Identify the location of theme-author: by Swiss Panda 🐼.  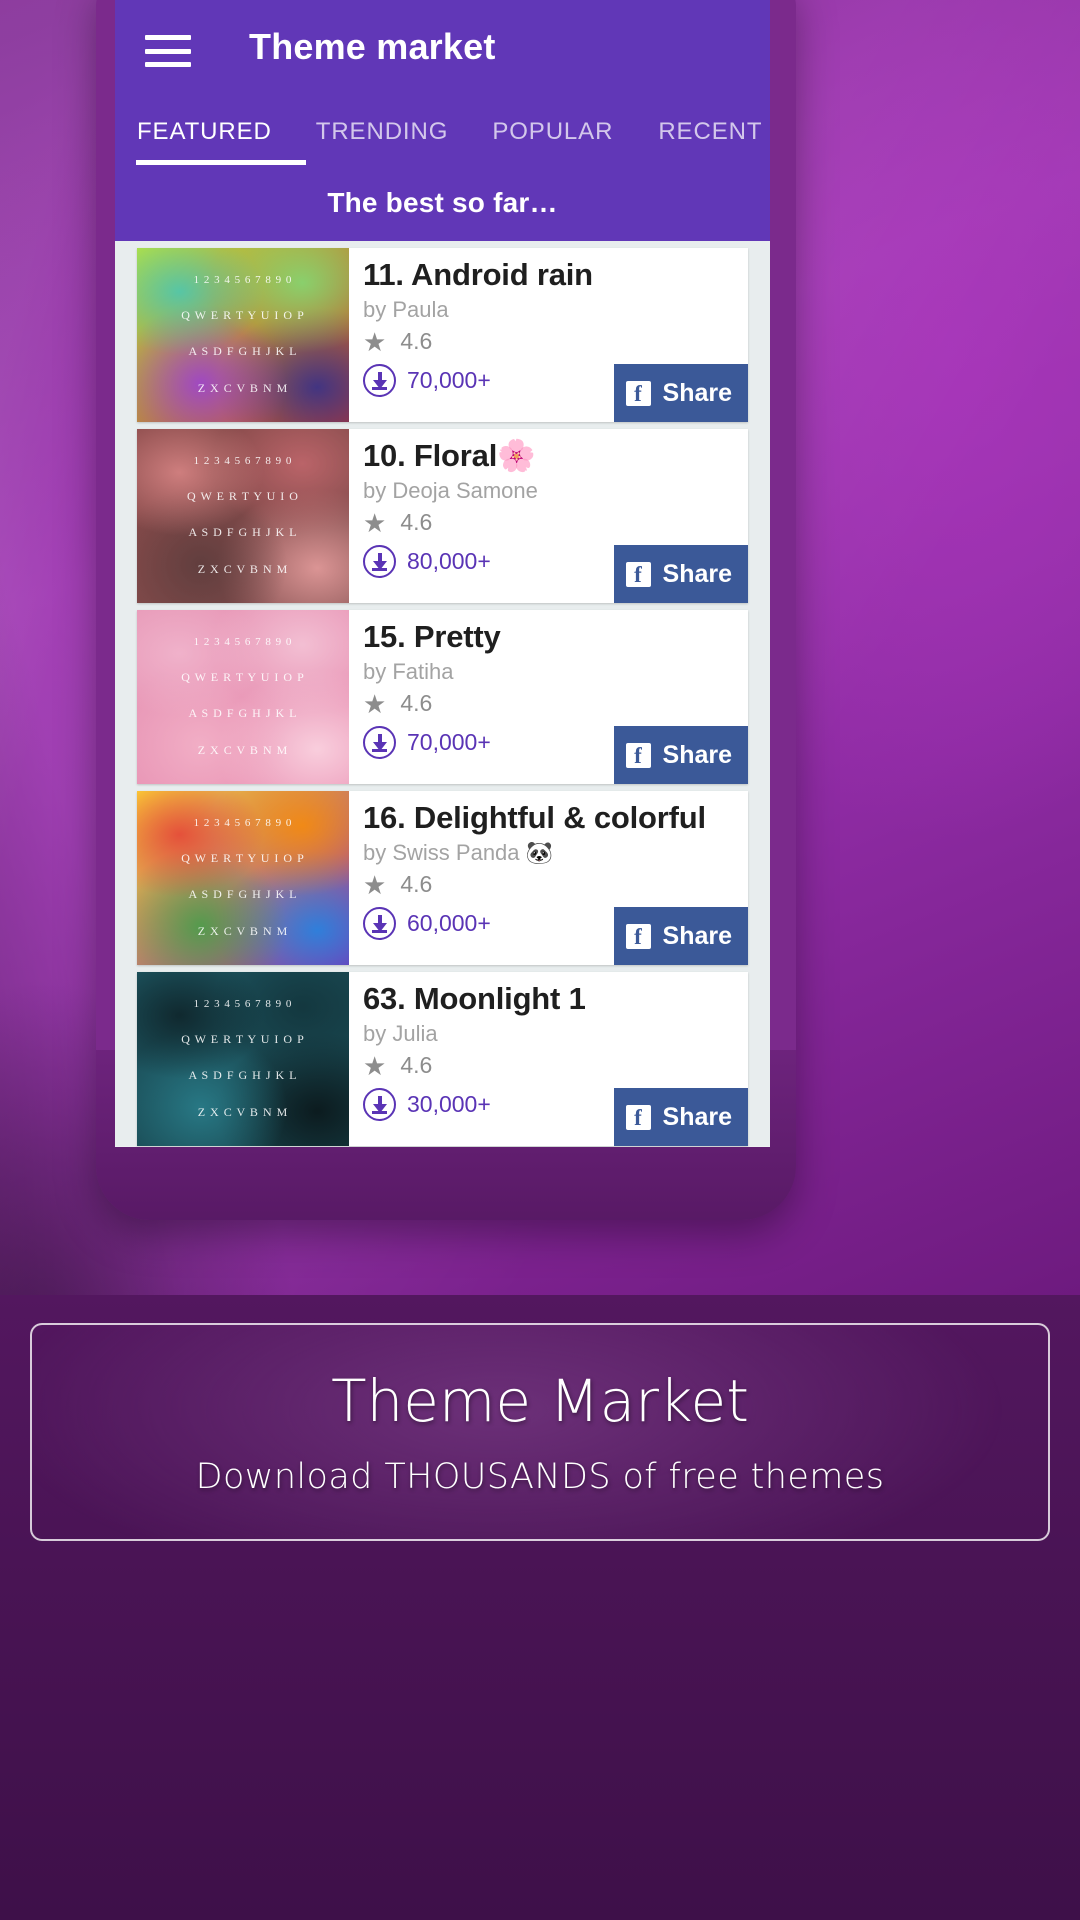
(458, 853).